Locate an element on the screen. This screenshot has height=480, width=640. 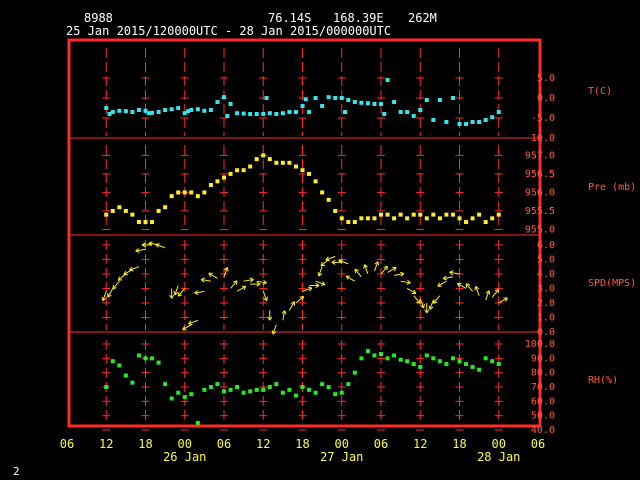
x-date-label: 28 Jan is located at coordinates (498, 457).